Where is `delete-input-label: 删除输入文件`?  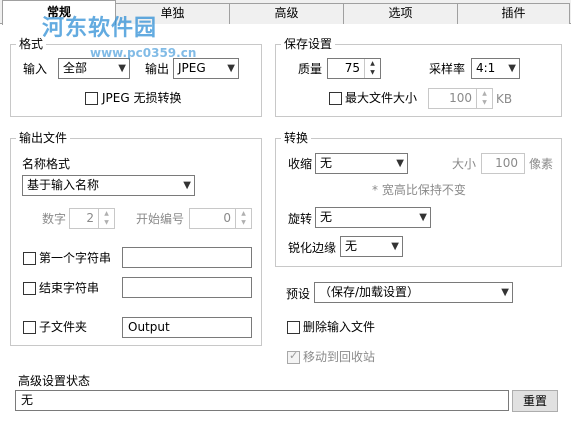 delete-input-label: 删除输入文件 is located at coordinates (339, 327).